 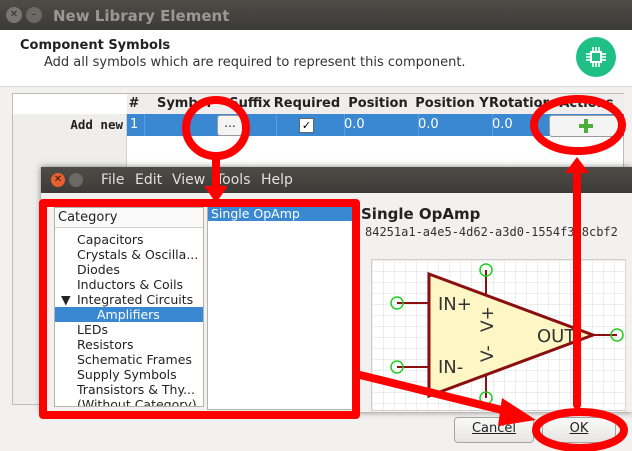 What do you see at coordinates (521, 125) in the screenshot?
I see `rotation-cell: 0.0` at bounding box center [521, 125].